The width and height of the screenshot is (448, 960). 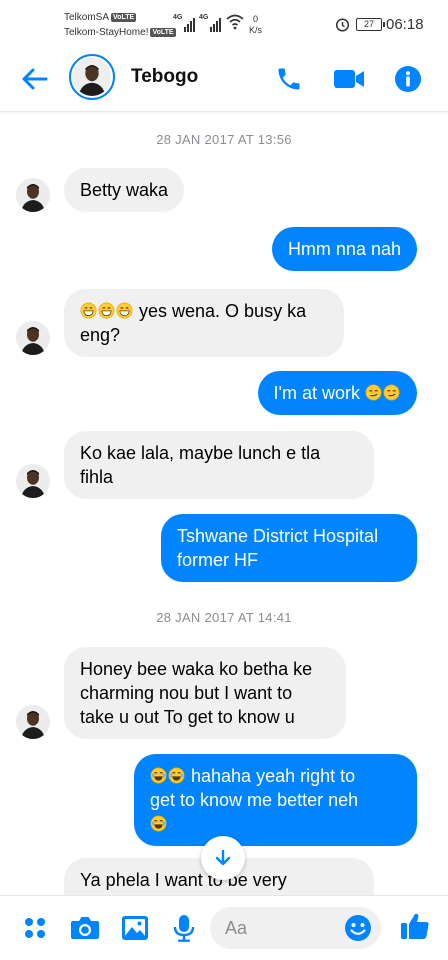 What do you see at coordinates (408, 79) in the screenshot?
I see `info-icon` at bounding box center [408, 79].